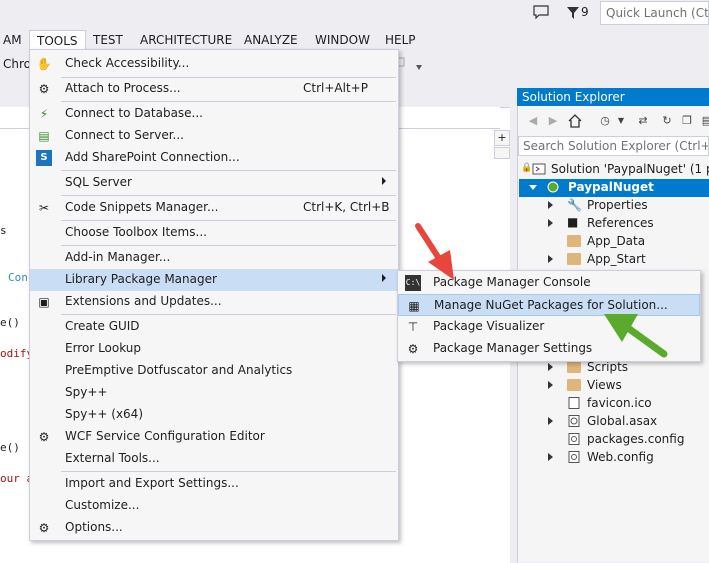  I want to click on tree-item-favicon: favicon.ico, so click(614, 404).